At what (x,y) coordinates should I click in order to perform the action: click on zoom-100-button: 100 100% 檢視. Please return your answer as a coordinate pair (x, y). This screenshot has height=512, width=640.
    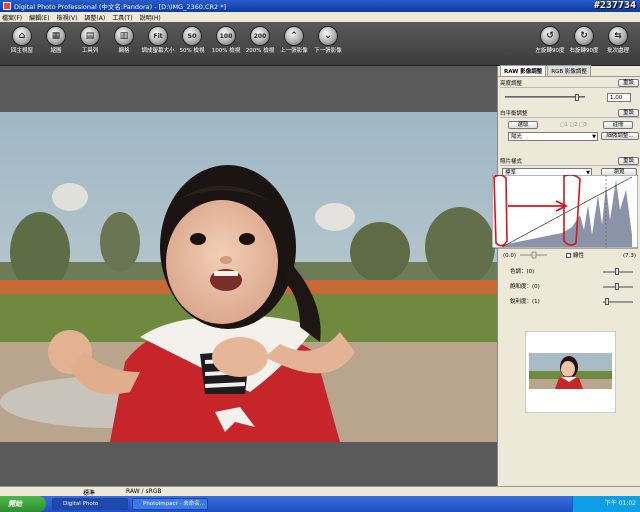
    Looking at the image, I should click on (226, 45).